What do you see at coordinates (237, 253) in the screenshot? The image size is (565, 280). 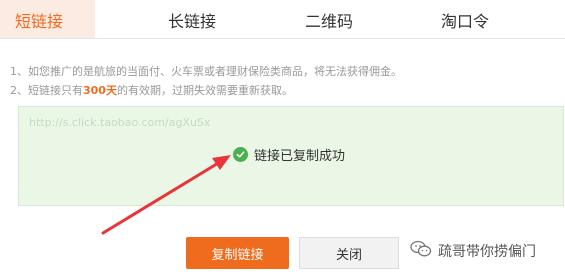 I see `copy-link-button: 复制链接` at bounding box center [237, 253].